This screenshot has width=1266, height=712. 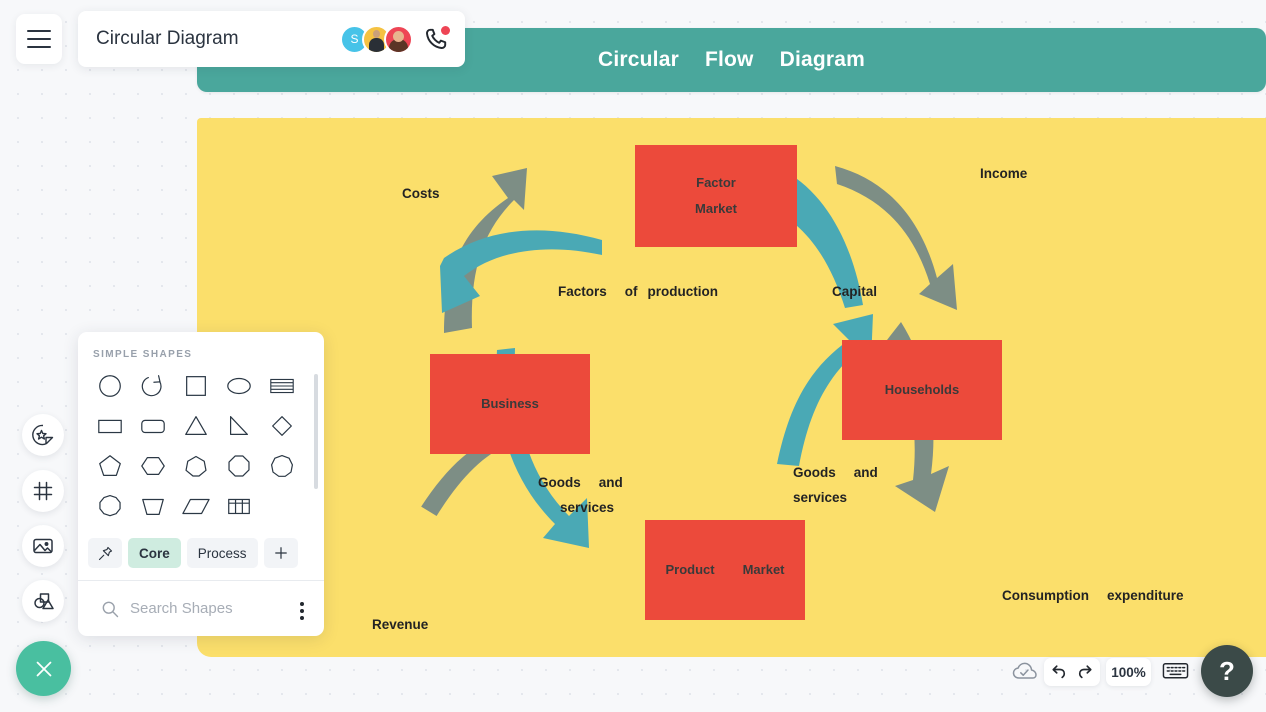 I want to click on shape-pentagon, so click(x=109, y=465).